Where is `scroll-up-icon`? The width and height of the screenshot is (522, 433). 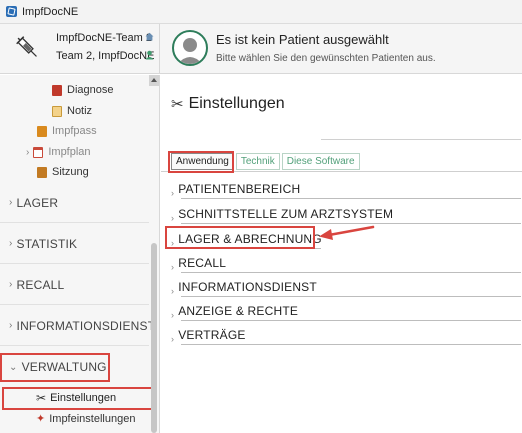 scroll-up-icon is located at coordinates (154, 80).